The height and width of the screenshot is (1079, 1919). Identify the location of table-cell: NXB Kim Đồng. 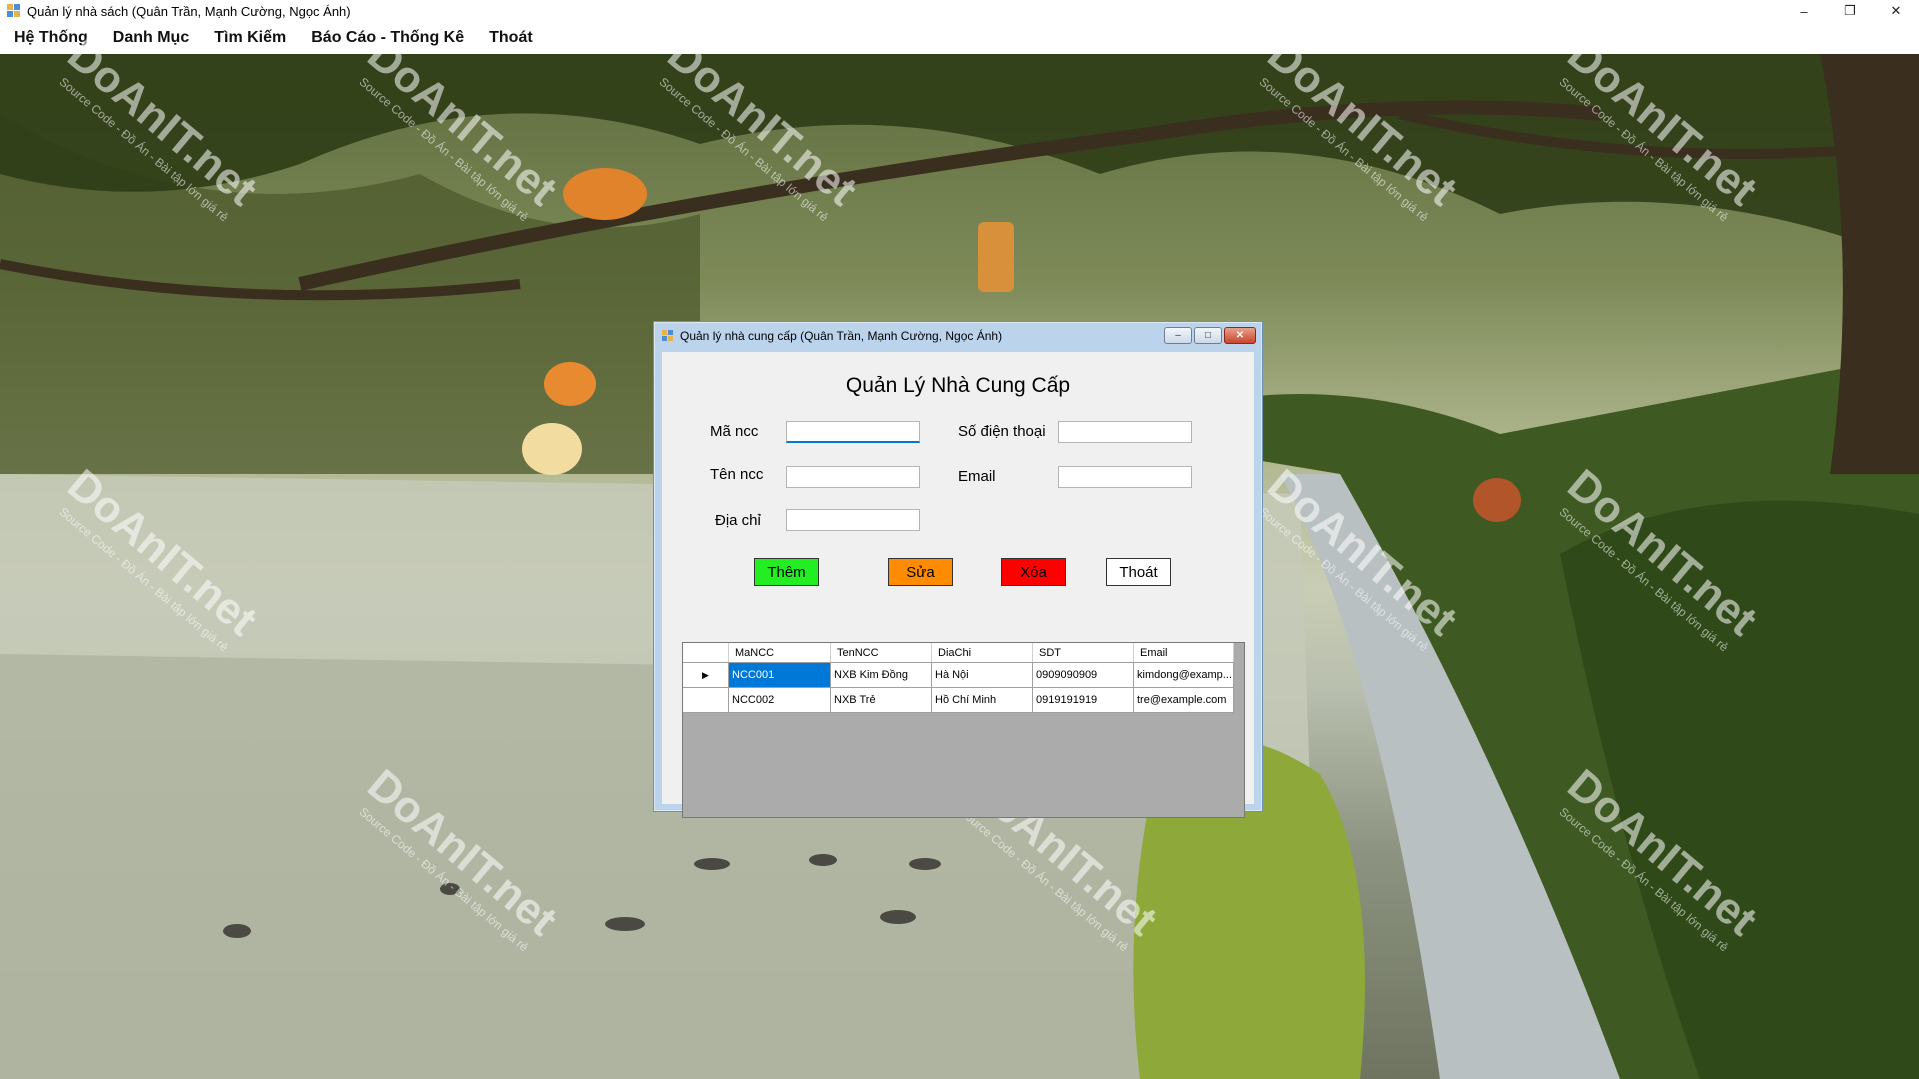
(881, 675).